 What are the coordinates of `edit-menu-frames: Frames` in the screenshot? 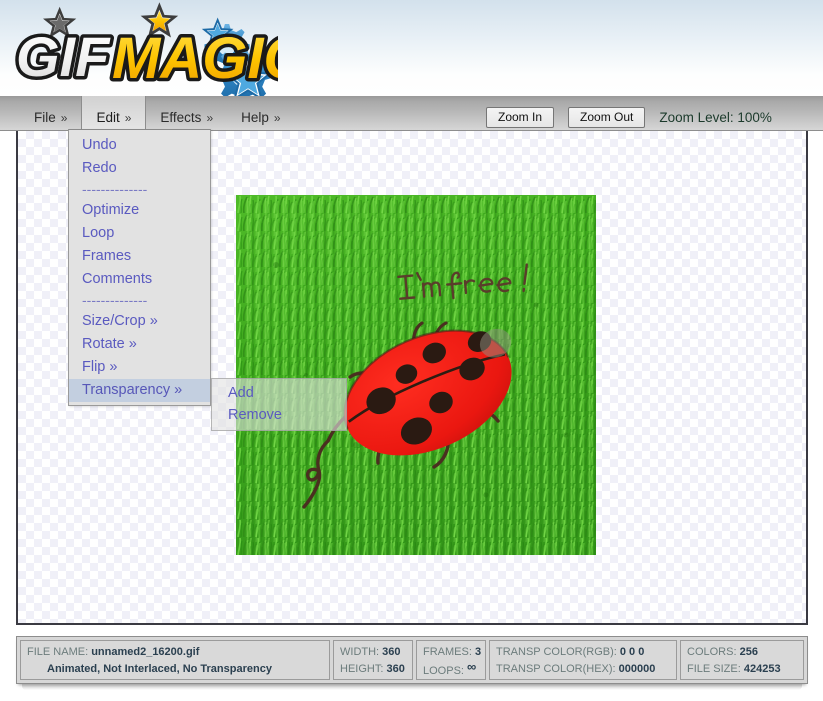 It's located at (139, 256).